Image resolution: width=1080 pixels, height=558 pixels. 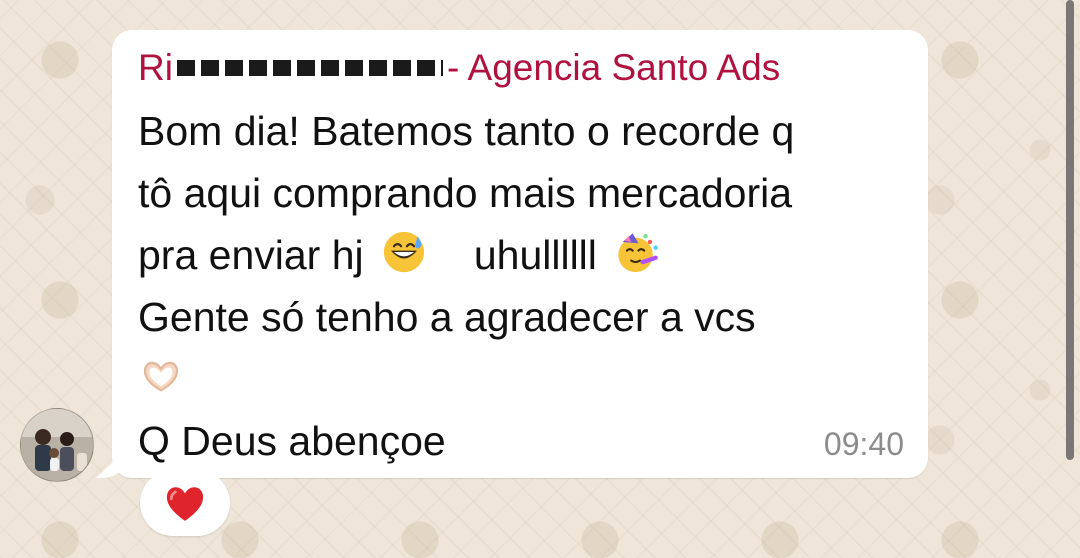 What do you see at coordinates (535, 255) in the screenshot?
I see `message-line-text: uhullllll` at bounding box center [535, 255].